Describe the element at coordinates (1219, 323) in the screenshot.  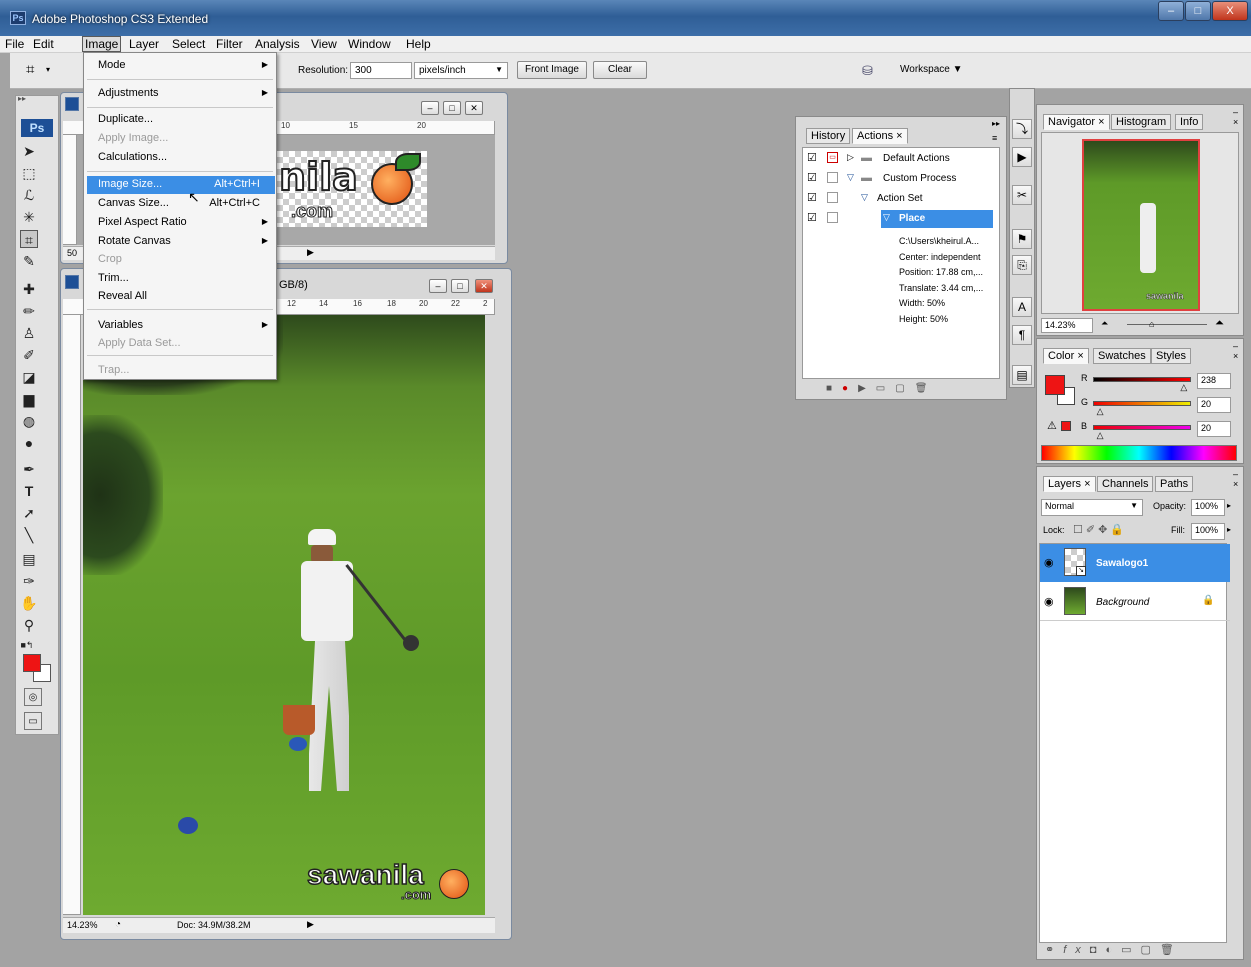
I see `zoom-in-icon: ⏶` at that location.